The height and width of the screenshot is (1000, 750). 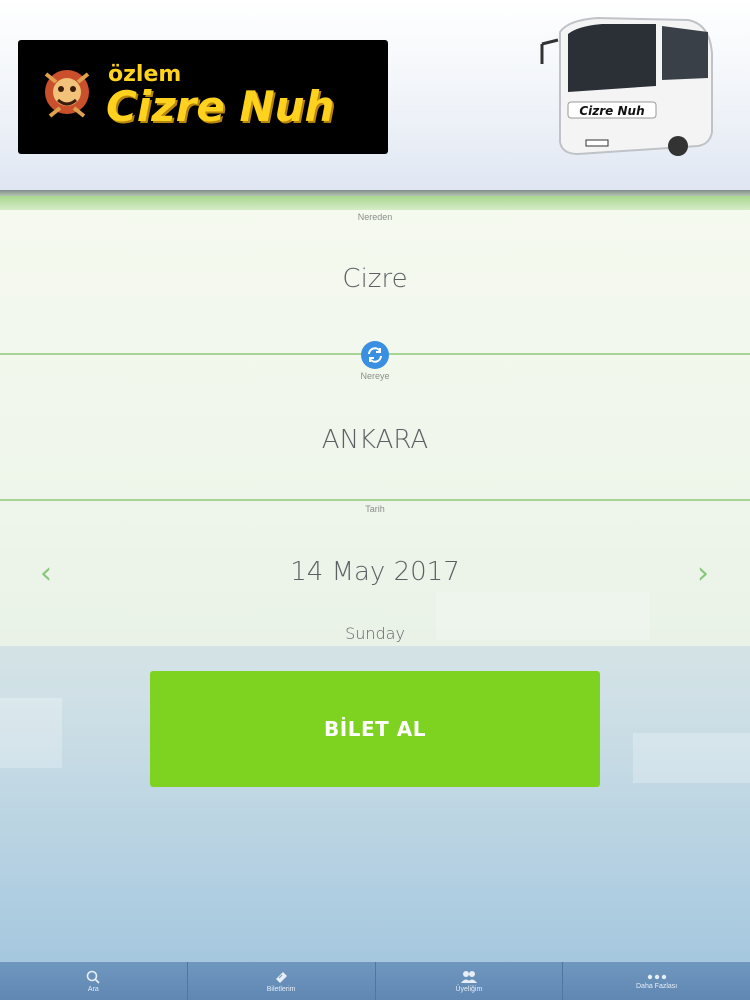 I want to click on tab-search: Ara, so click(x=93, y=981).